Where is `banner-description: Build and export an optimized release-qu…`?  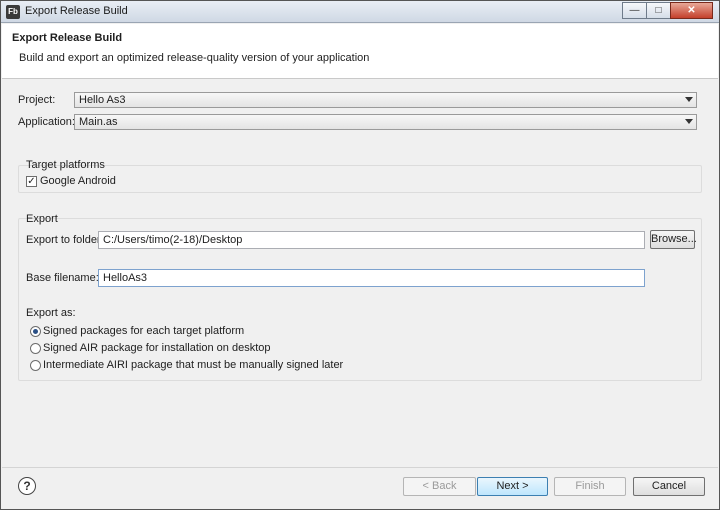
banner-description: Build and export an optimized release-qu… is located at coordinates (194, 58).